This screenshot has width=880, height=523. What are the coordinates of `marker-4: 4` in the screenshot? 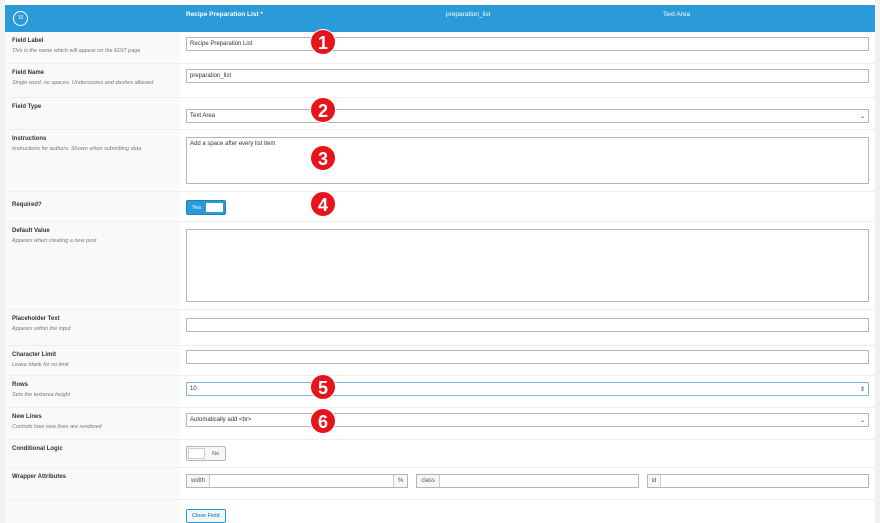 It's located at (323, 204).